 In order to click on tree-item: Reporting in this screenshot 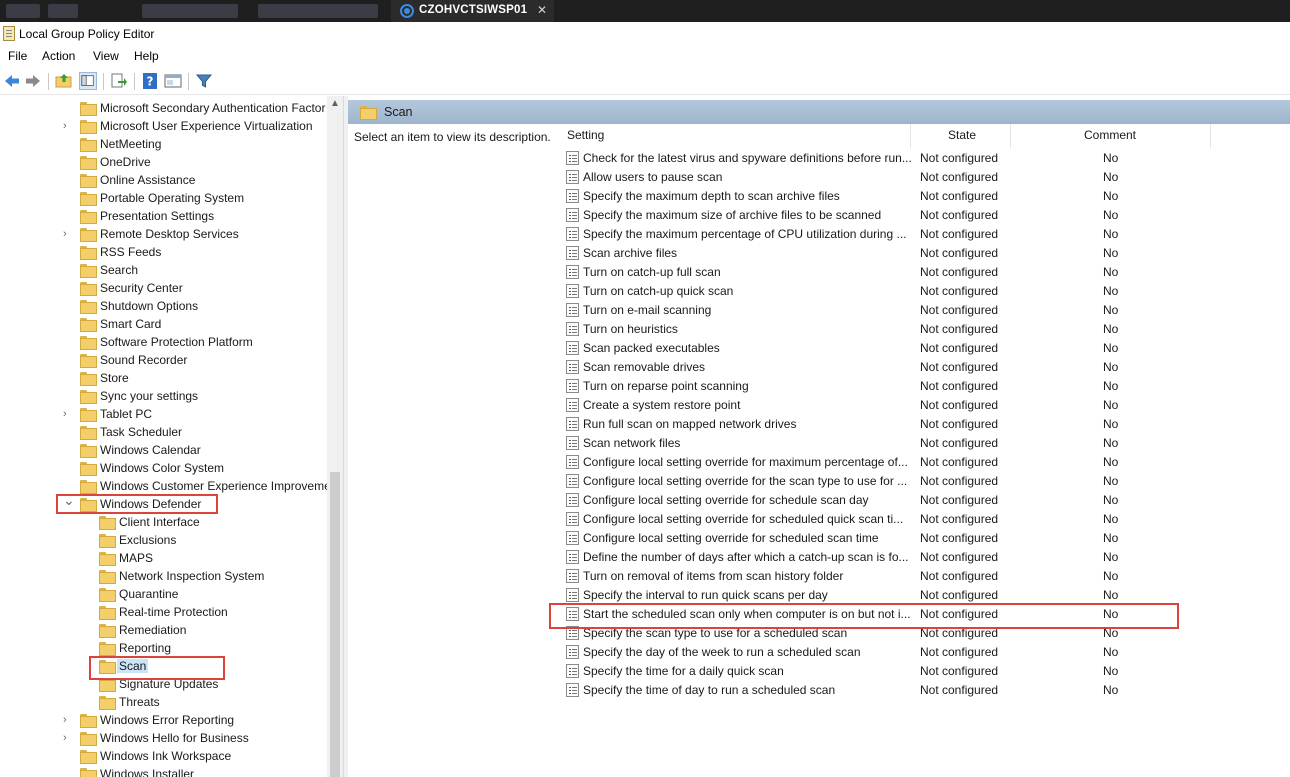, I will do `click(165, 648)`.